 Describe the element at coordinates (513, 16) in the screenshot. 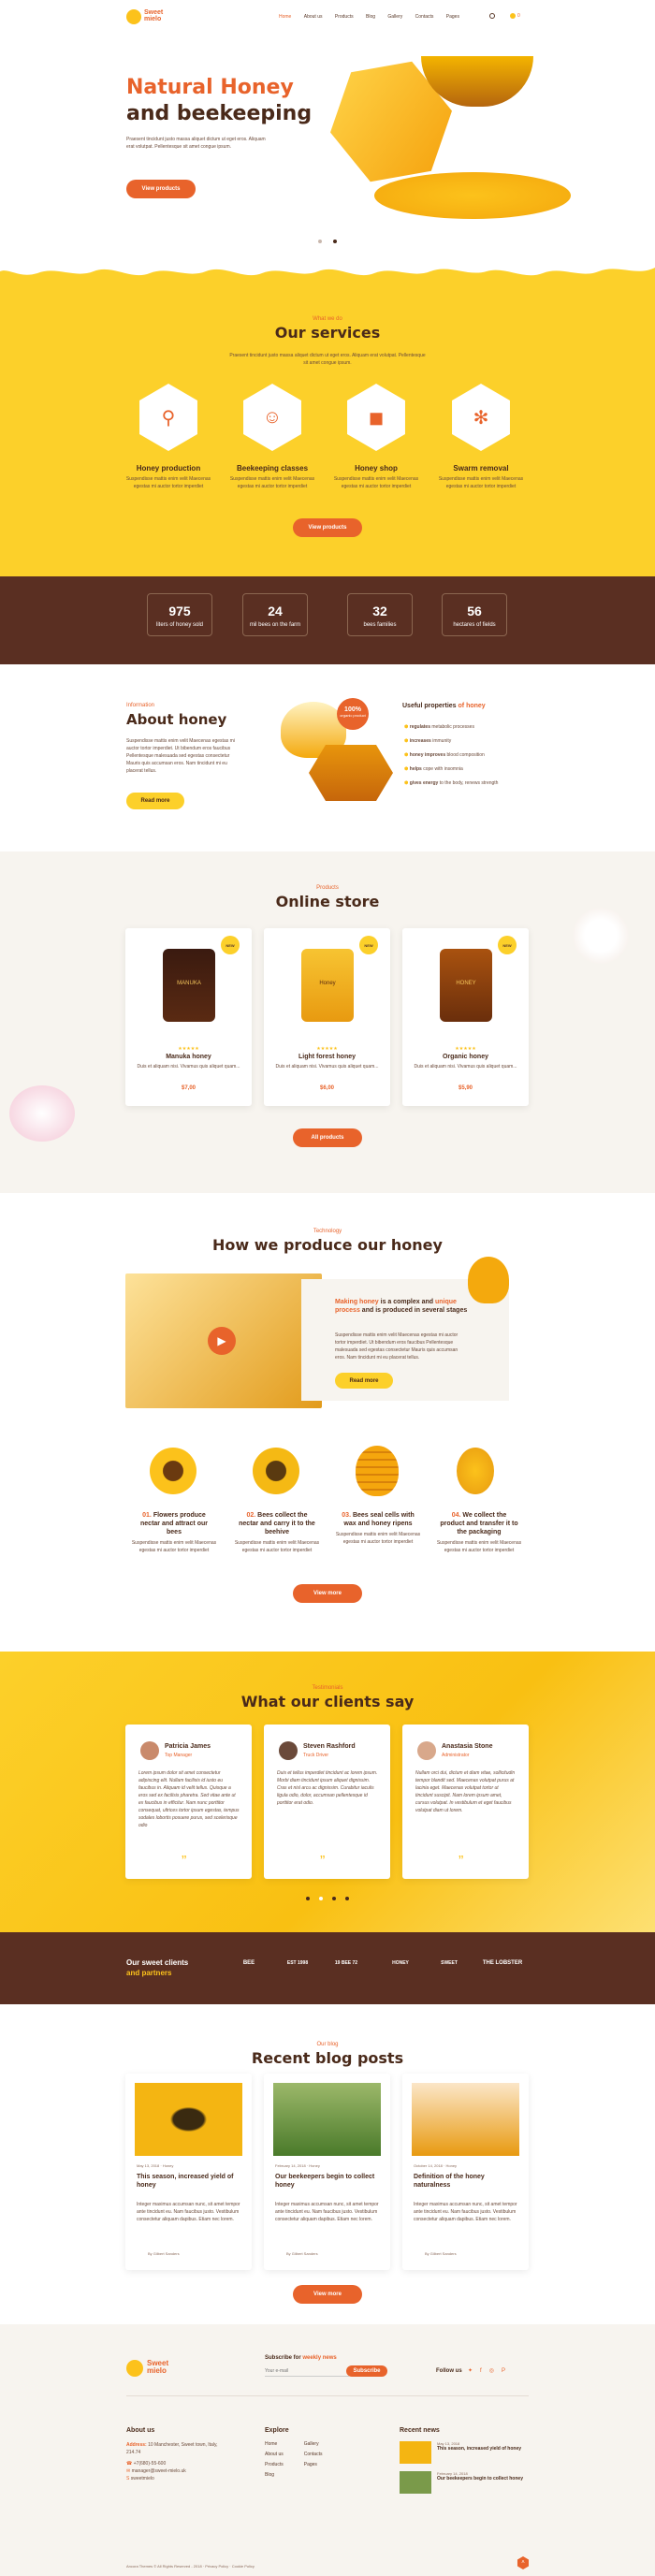

I see `cart-icon` at that location.